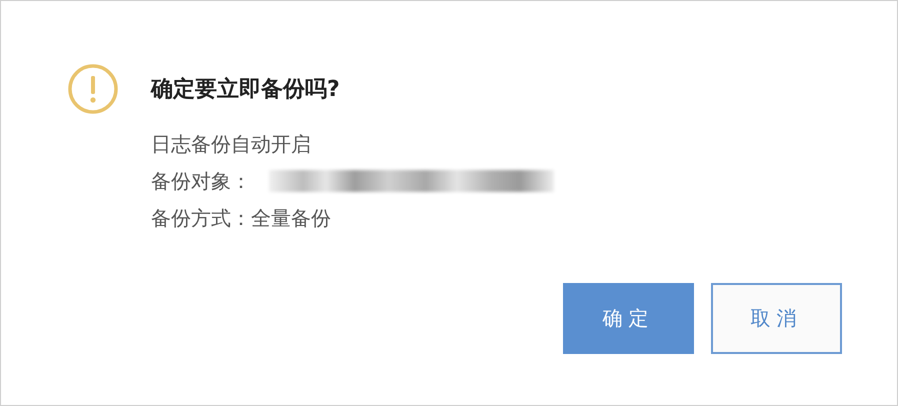  What do you see at coordinates (241, 218) in the screenshot?
I see `message-text: 备份方式：全量备份` at bounding box center [241, 218].